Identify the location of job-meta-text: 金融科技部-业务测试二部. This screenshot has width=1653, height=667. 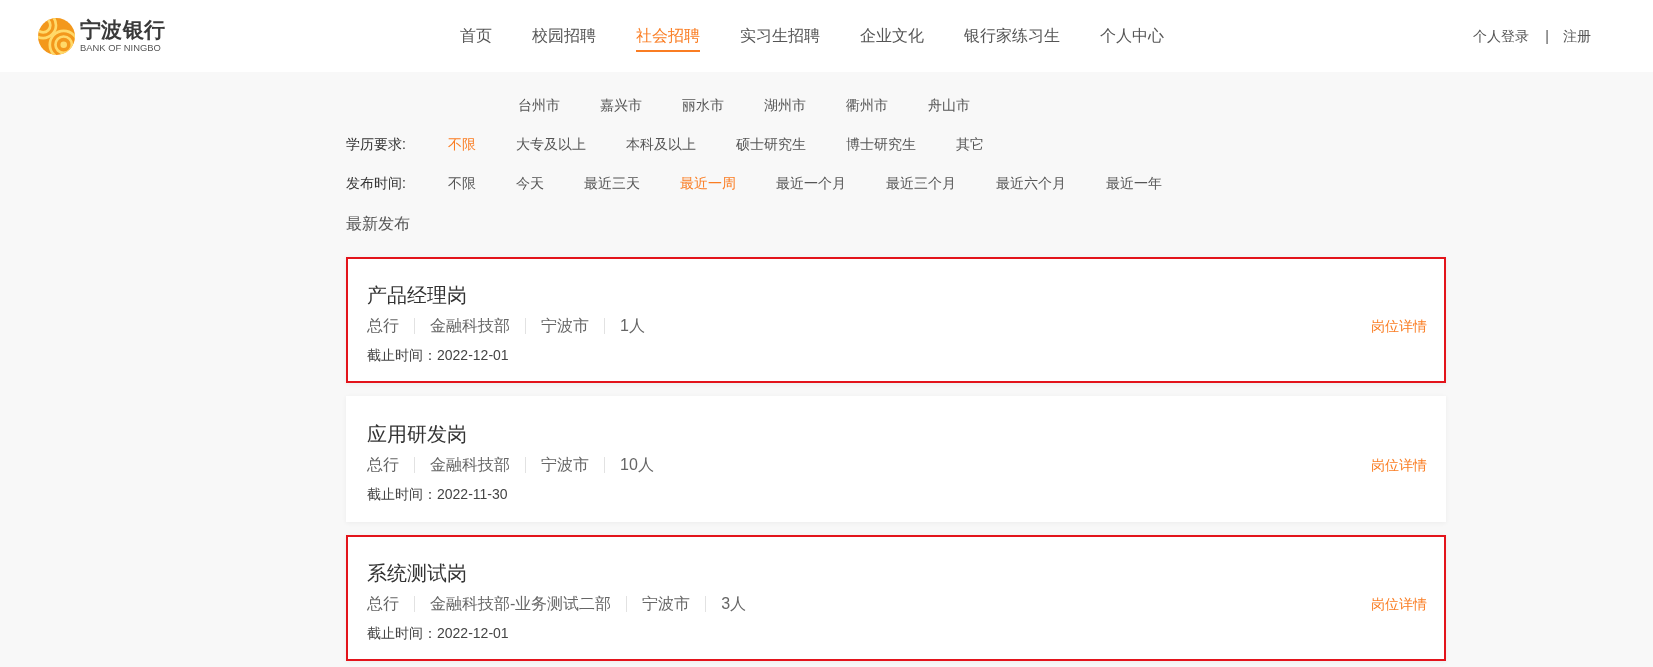
(521, 604).